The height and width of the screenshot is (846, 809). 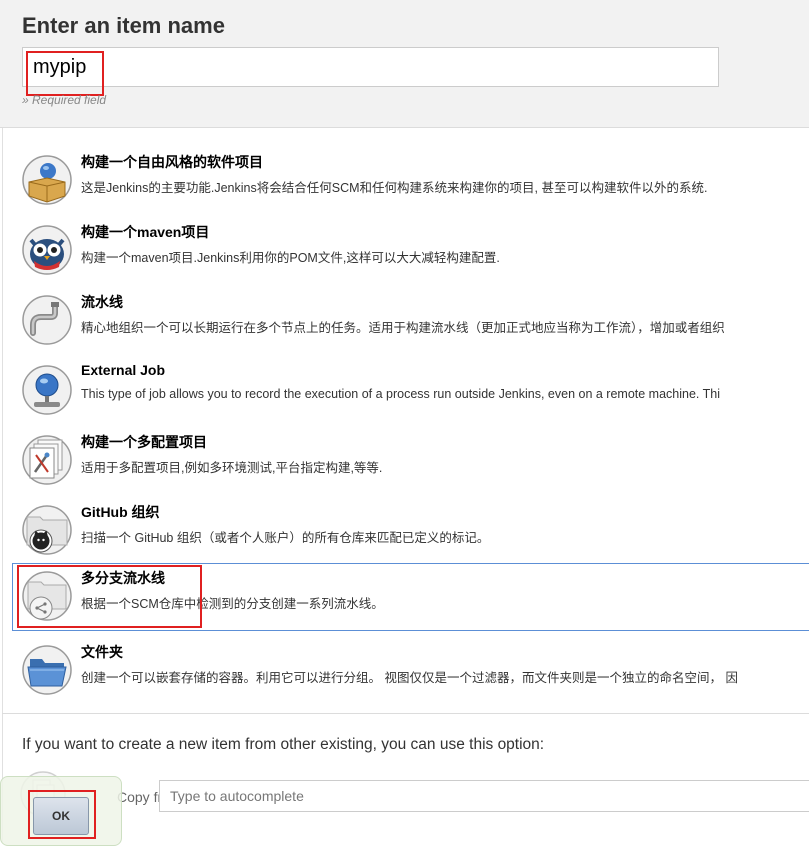 I want to click on github-organization-icon, so click(x=47, y=530).